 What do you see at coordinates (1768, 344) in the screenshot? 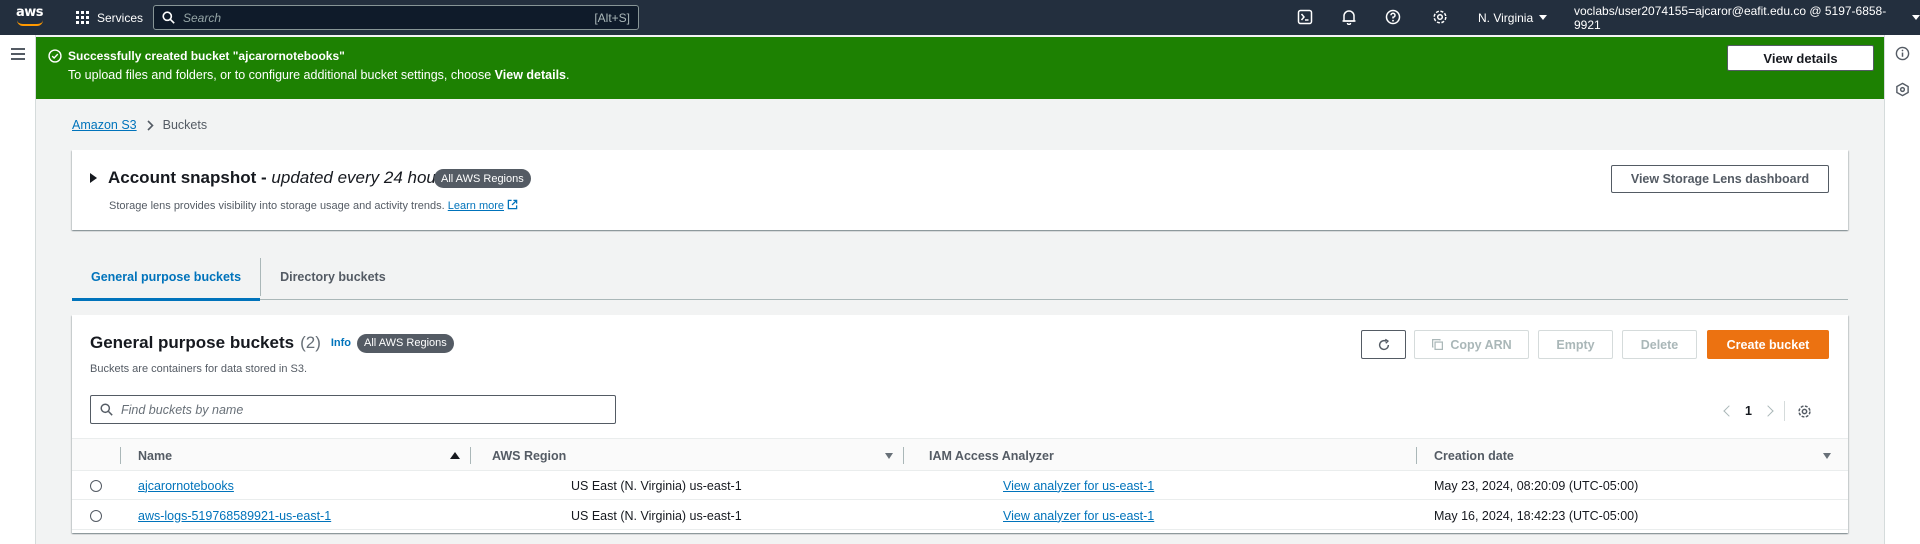
I see `create-bucket-button: Create bucket` at bounding box center [1768, 344].